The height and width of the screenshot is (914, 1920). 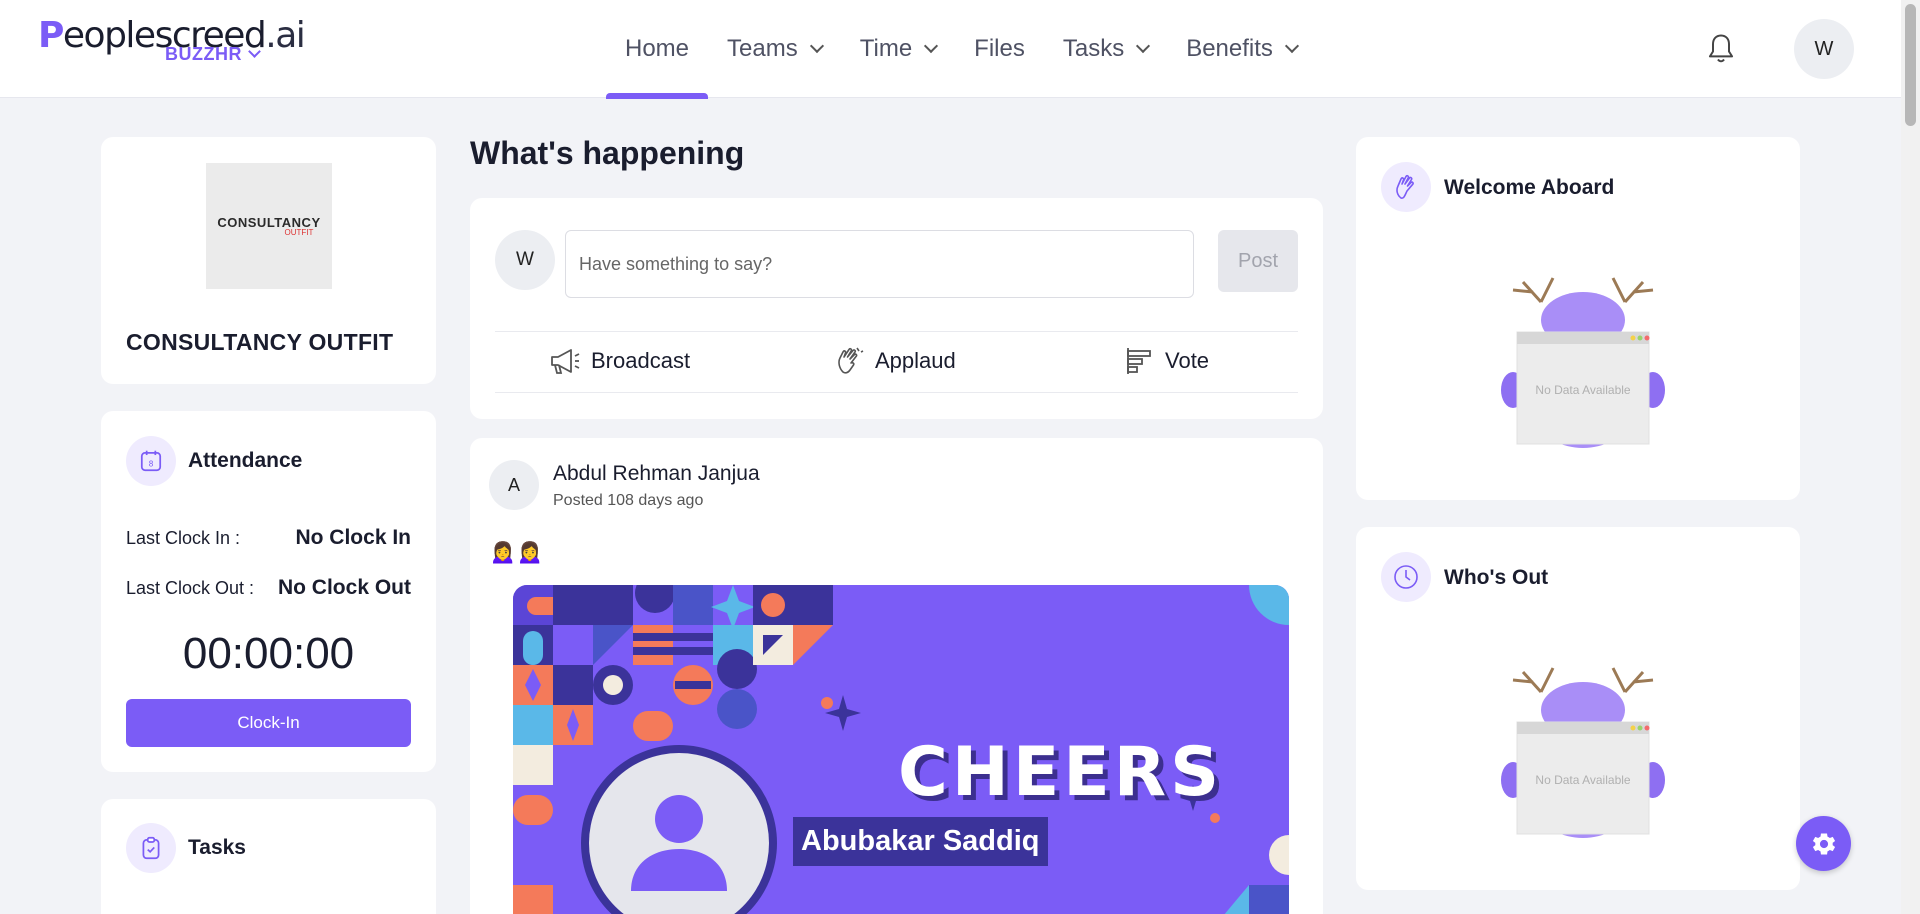 I want to click on nav-tasks: Tasks, so click(x=1105, y=49).